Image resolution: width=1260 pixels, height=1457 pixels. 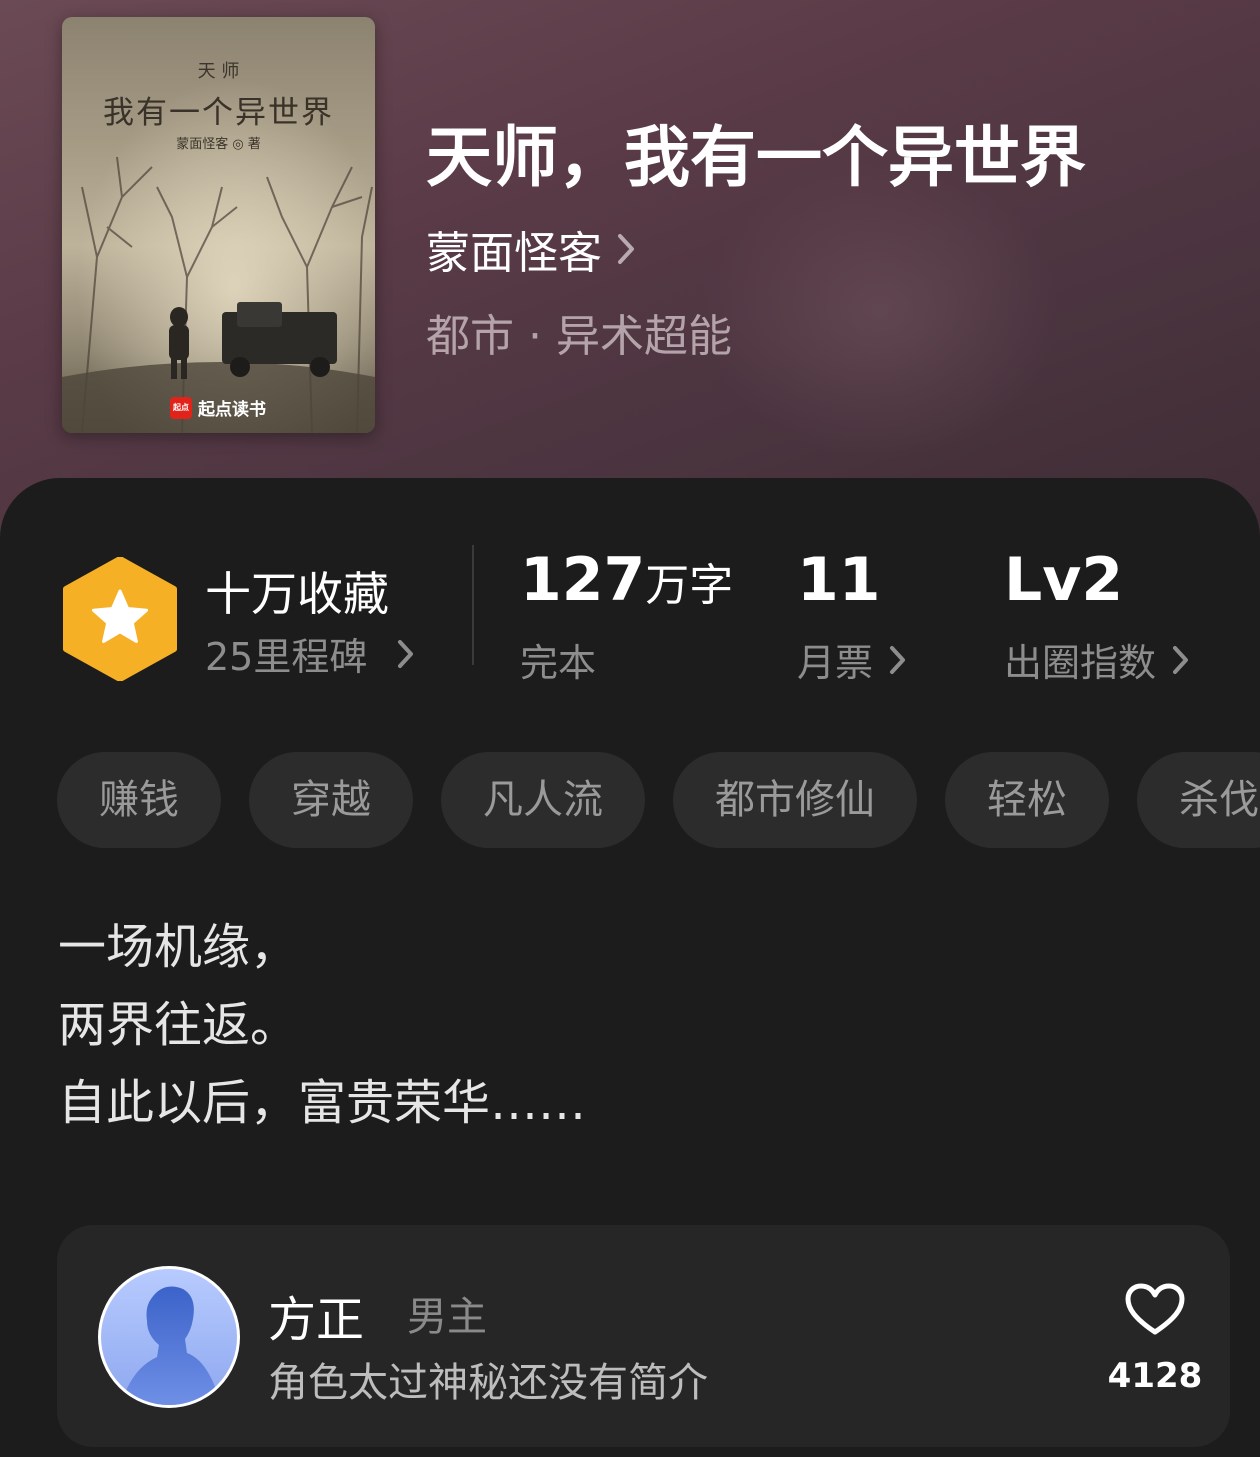 I want to click on tag-chip: 凡人流, so click(x=543, y=800).